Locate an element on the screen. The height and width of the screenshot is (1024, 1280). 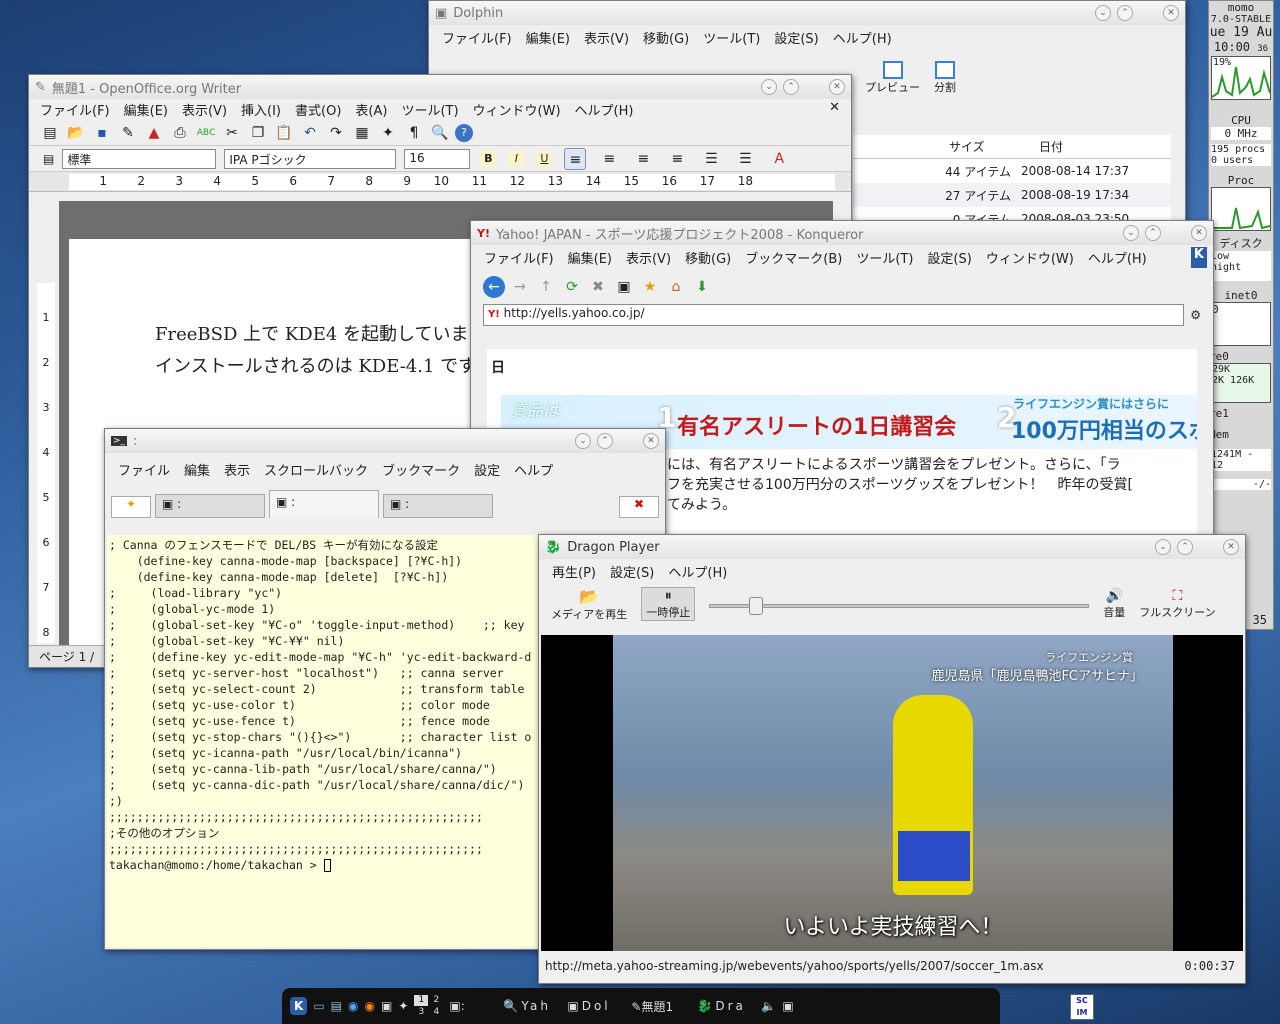
kde-menu-icon: K is located at coordinates (299, 1006).